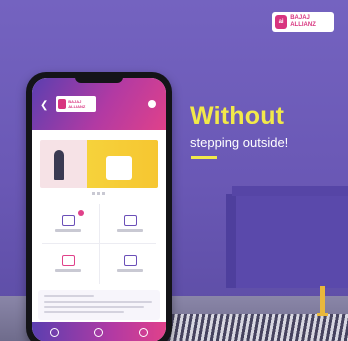 This screenshot has height=341, width=348. What do you see at coordinates (130, 220) in the screenshot?
I see `renew-icon` at bounding box center [130, 220].